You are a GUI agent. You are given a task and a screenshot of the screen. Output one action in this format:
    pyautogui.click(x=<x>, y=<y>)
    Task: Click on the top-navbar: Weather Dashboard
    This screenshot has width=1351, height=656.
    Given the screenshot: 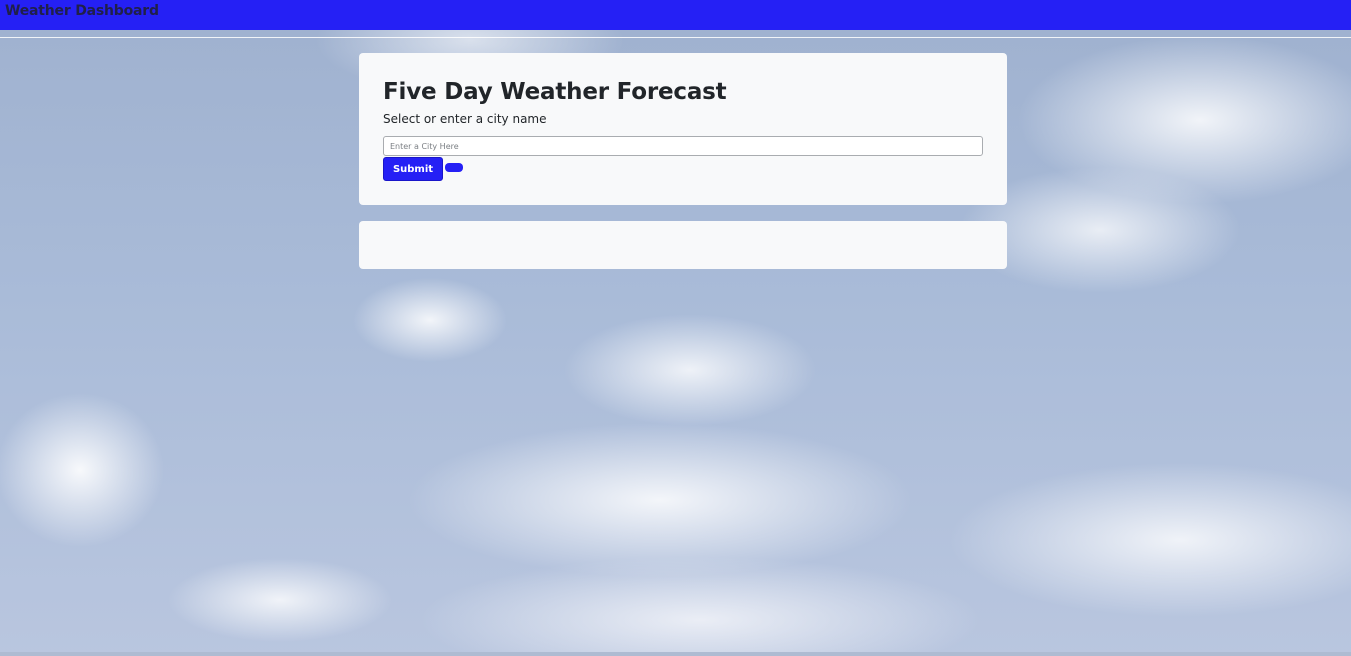 What is the action you would take?
    pyautogui.click(x=675, y=15)
    